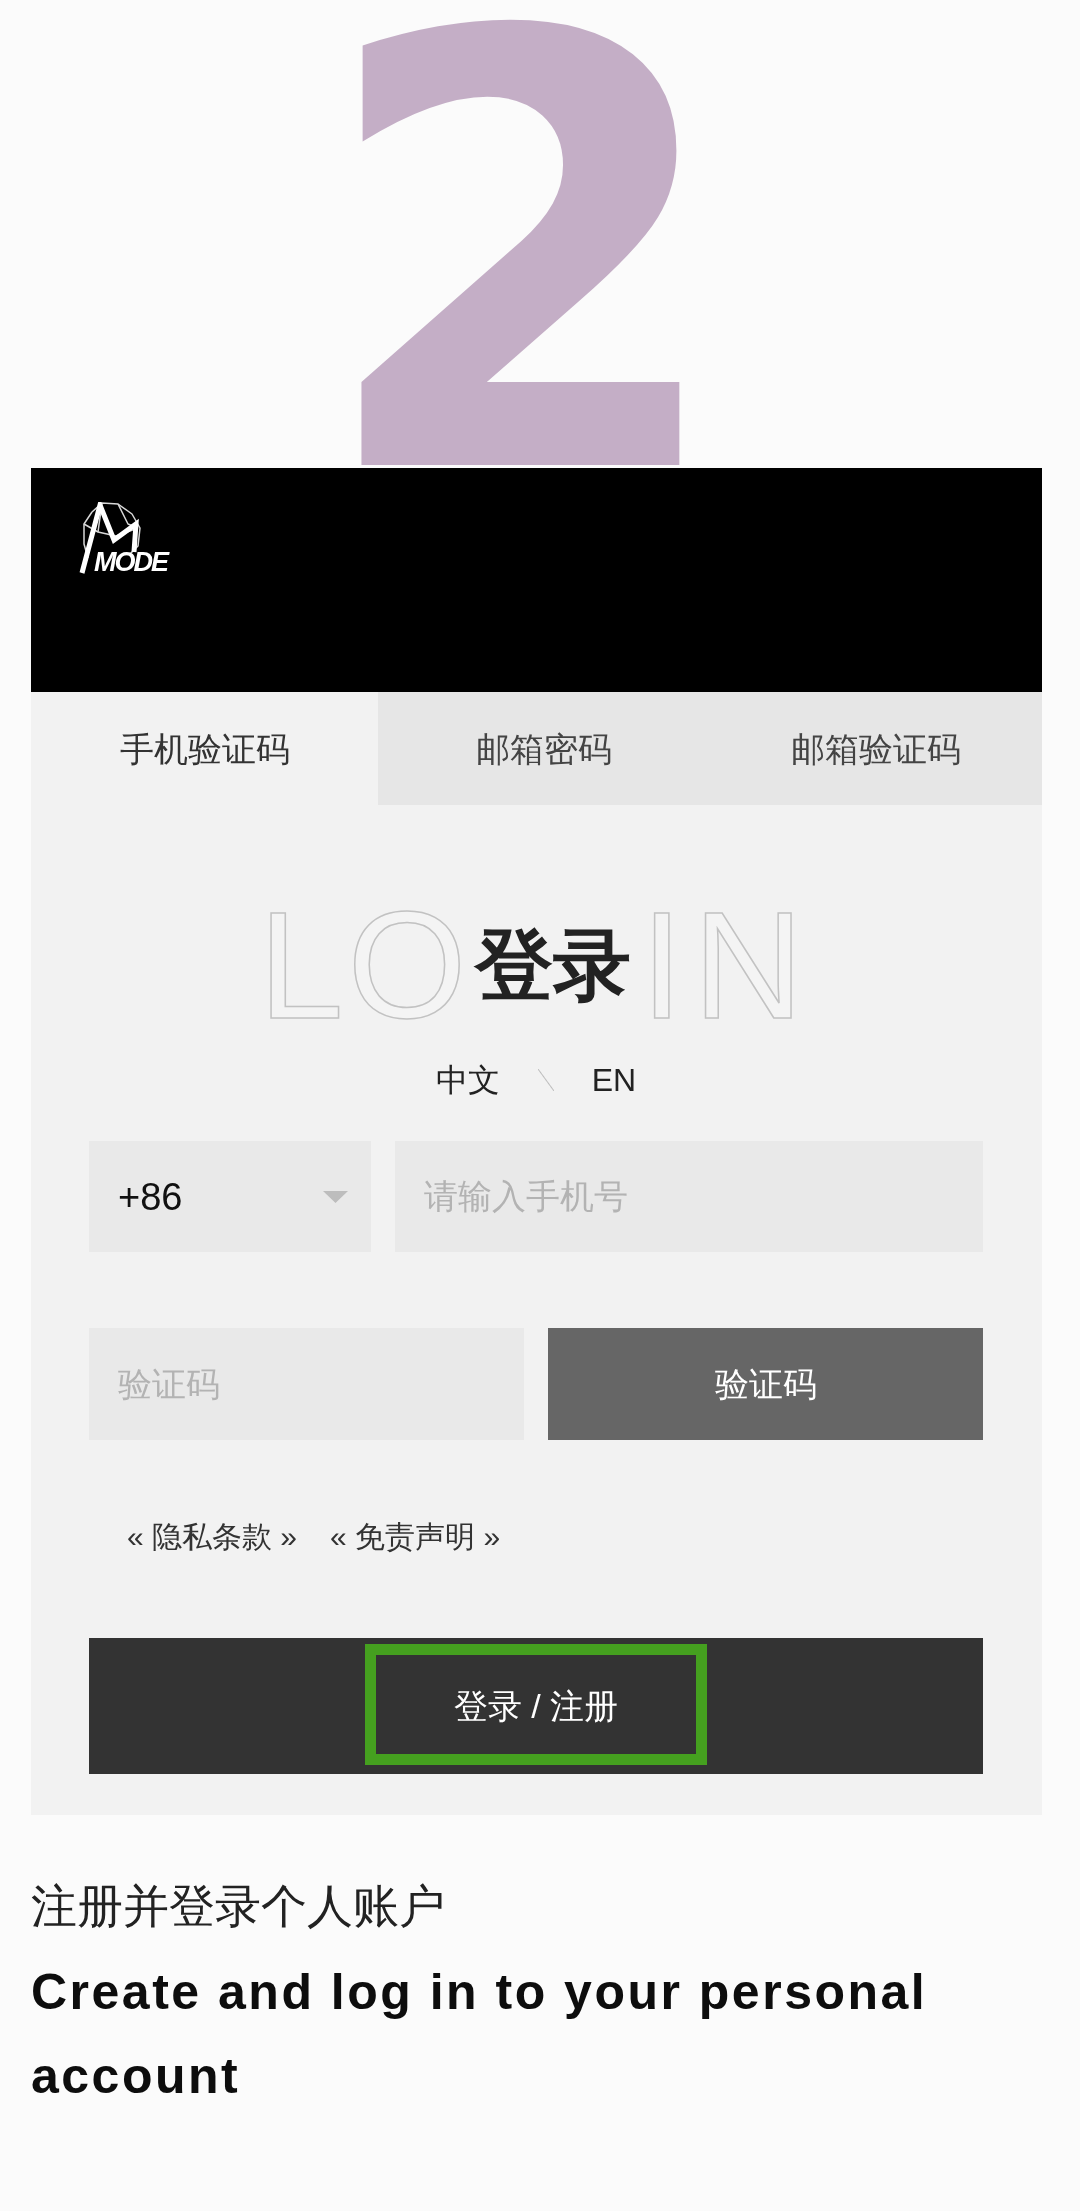 This screenshot has height=2211, width=1080. Describe the element at coordinates (544, 748) in the screenshot. I see `tab: 邮箱密码` at that location.